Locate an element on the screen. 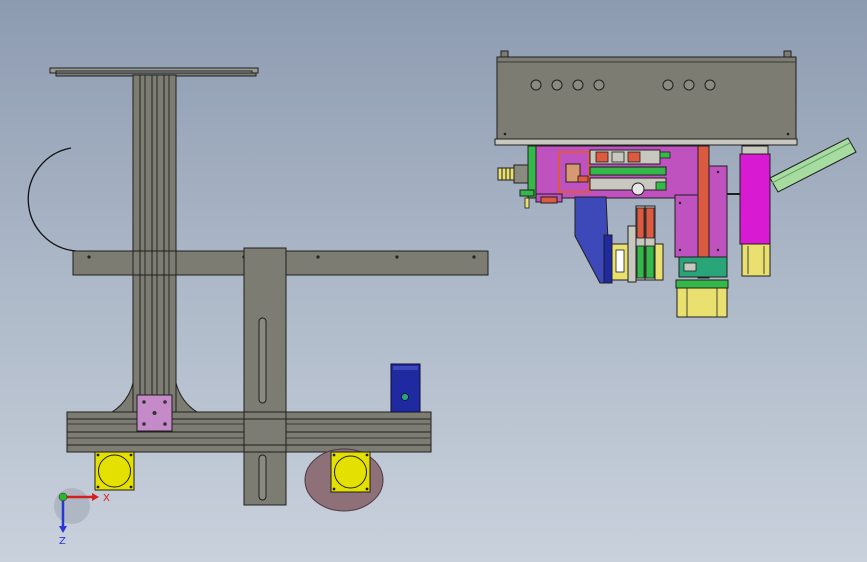 The image size is (867, 562). control-box is located at coordinates (646, 98).